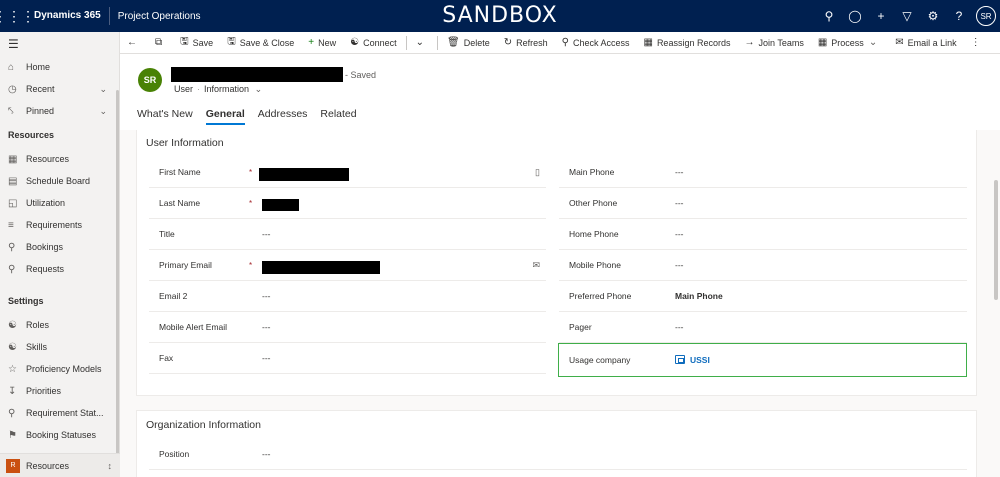 This screenshot has width=1000, height=477. I want to click on record-avatar: SR, so click(150, 80).